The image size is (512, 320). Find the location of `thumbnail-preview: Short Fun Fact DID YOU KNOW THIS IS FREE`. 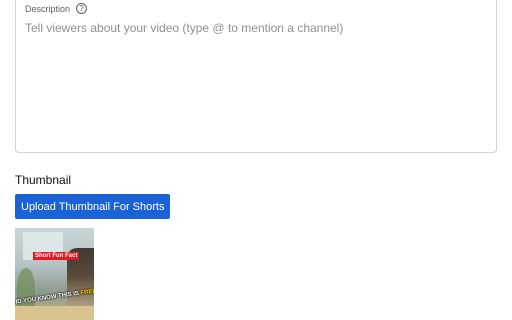

thumbnail-preview: Short Fun Fact DID YOU KNOW THIS IS FREE is located at coordinates (54, 274).